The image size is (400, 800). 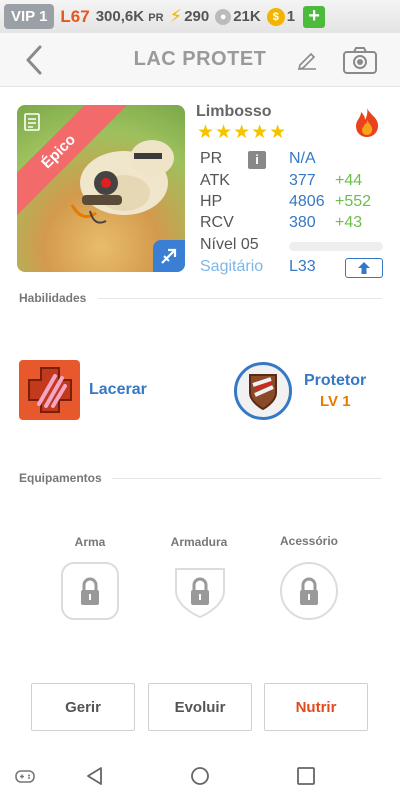 What do you see at coordinates (83, 707) in the screenshot?
I see `manage-button: Gerir` at bounding box center [83, 707].